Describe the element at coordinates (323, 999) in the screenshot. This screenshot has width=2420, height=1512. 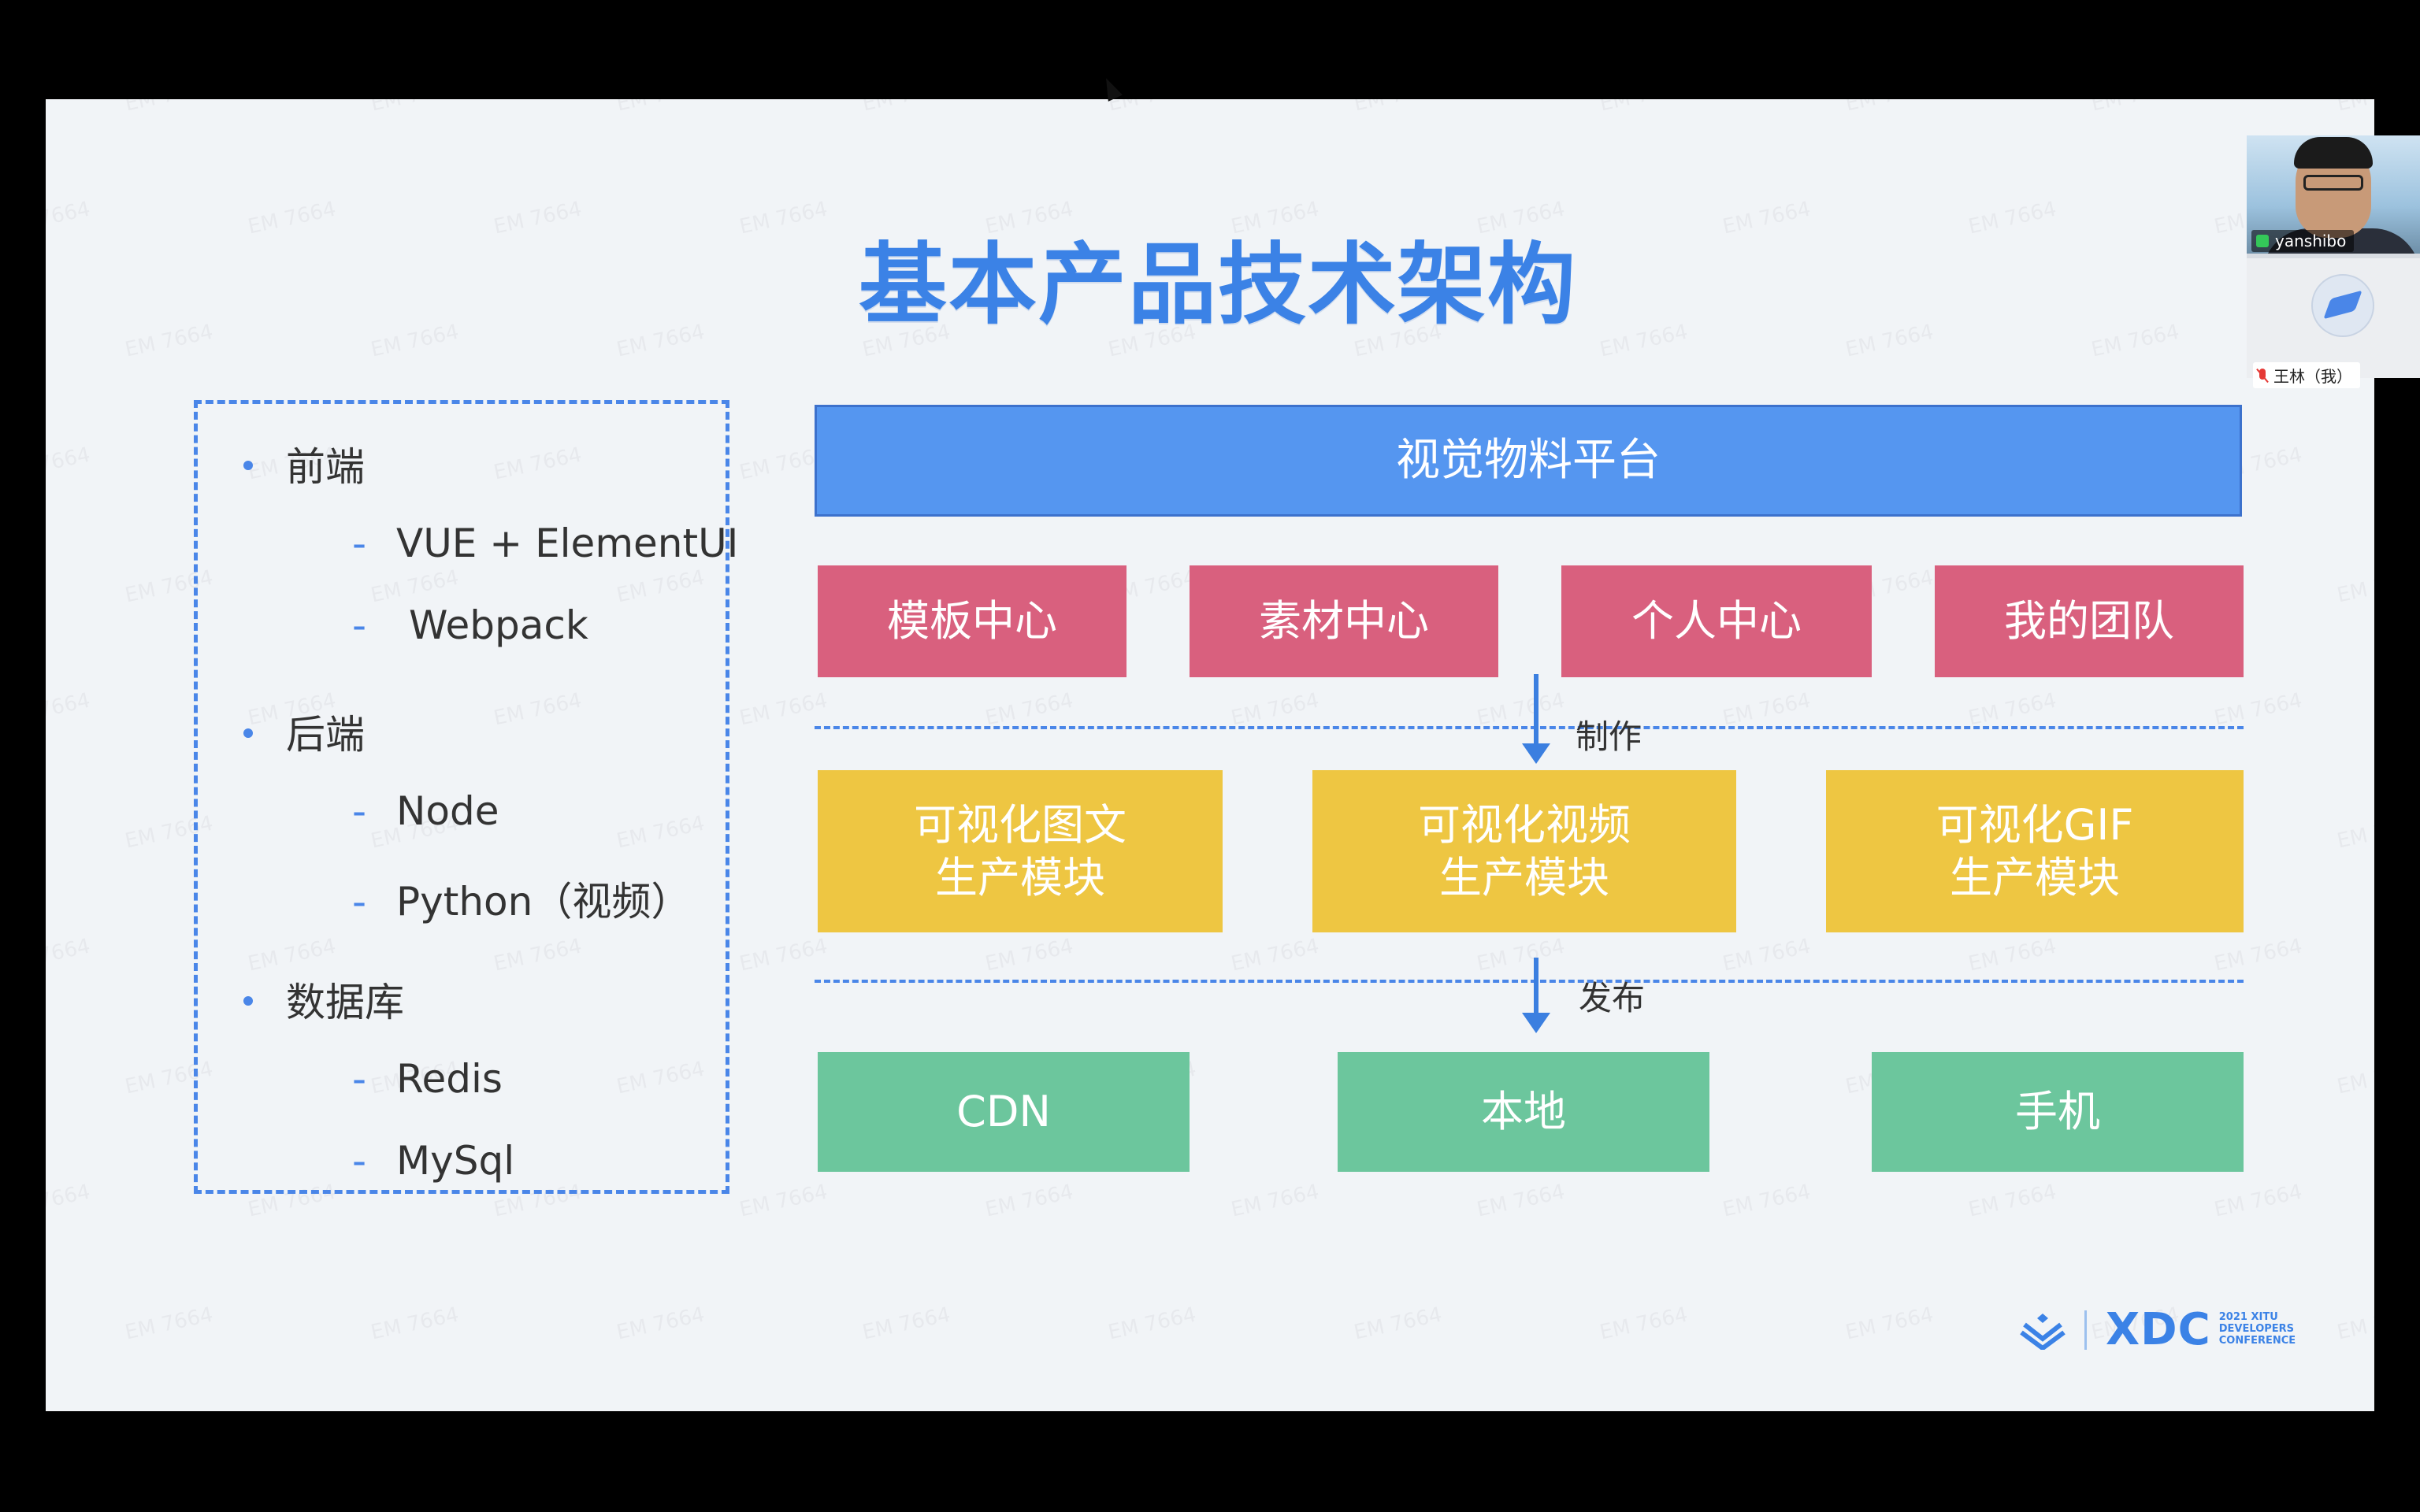
I see `stack-category-database: 数据库` at that location.